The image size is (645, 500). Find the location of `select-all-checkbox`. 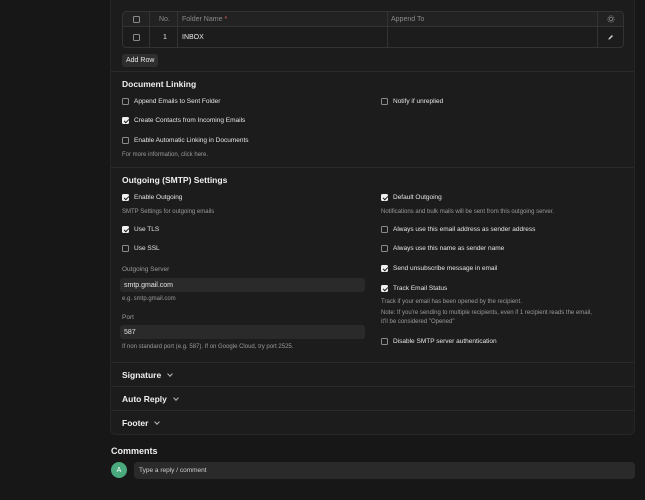

select-all-checkbox is located at coordinates (136, 19).